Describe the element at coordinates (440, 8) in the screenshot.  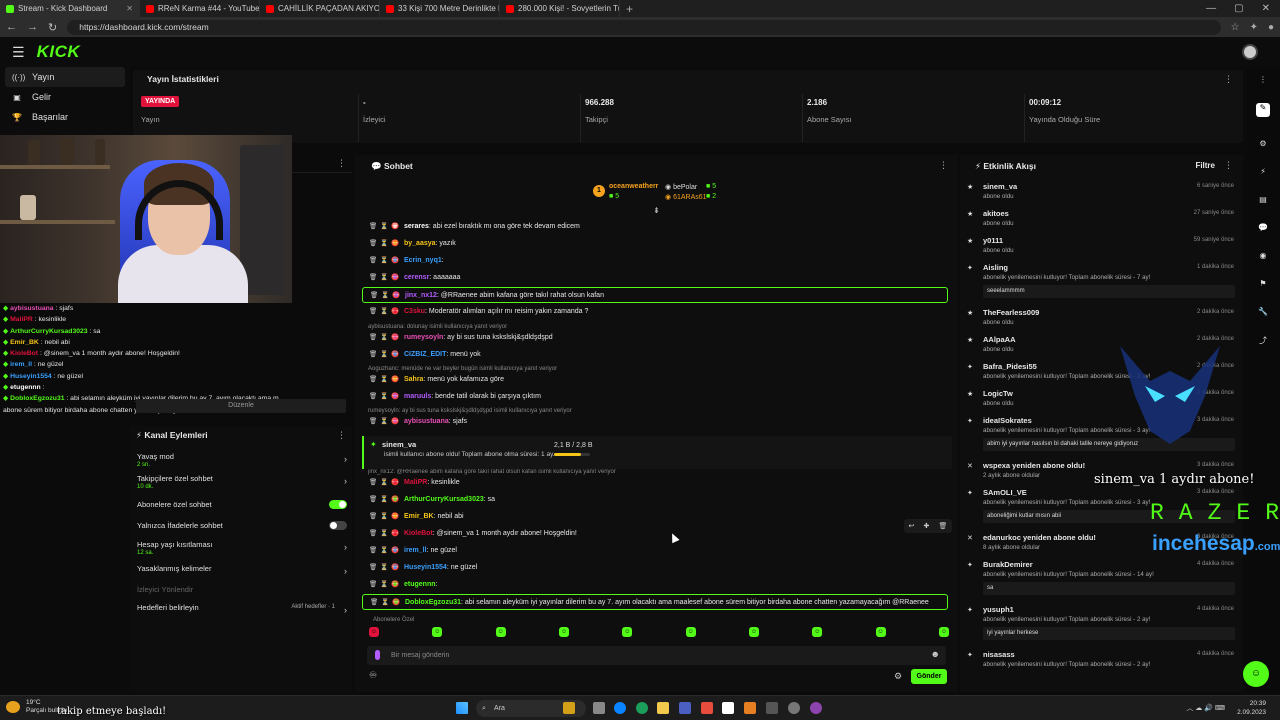
I see `browser-tab: 33 Kişi 700 Metre Derinlikte Nasıl...✕` at that location.